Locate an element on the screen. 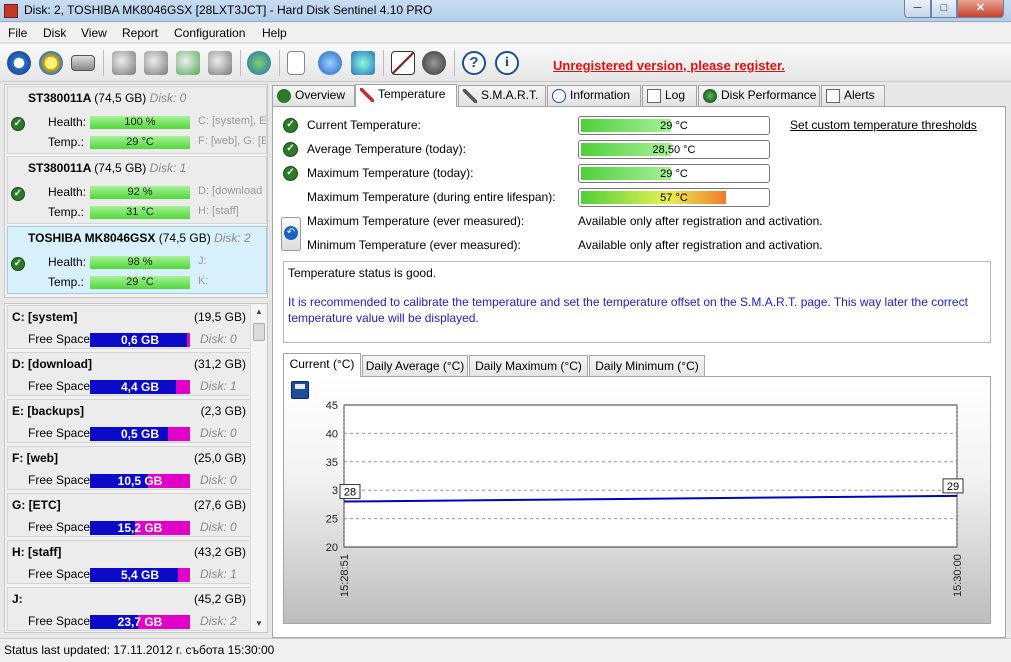 The height and width of the screenshot is (662, 1011). tab-information: Information is located at coordinates (594, 95).